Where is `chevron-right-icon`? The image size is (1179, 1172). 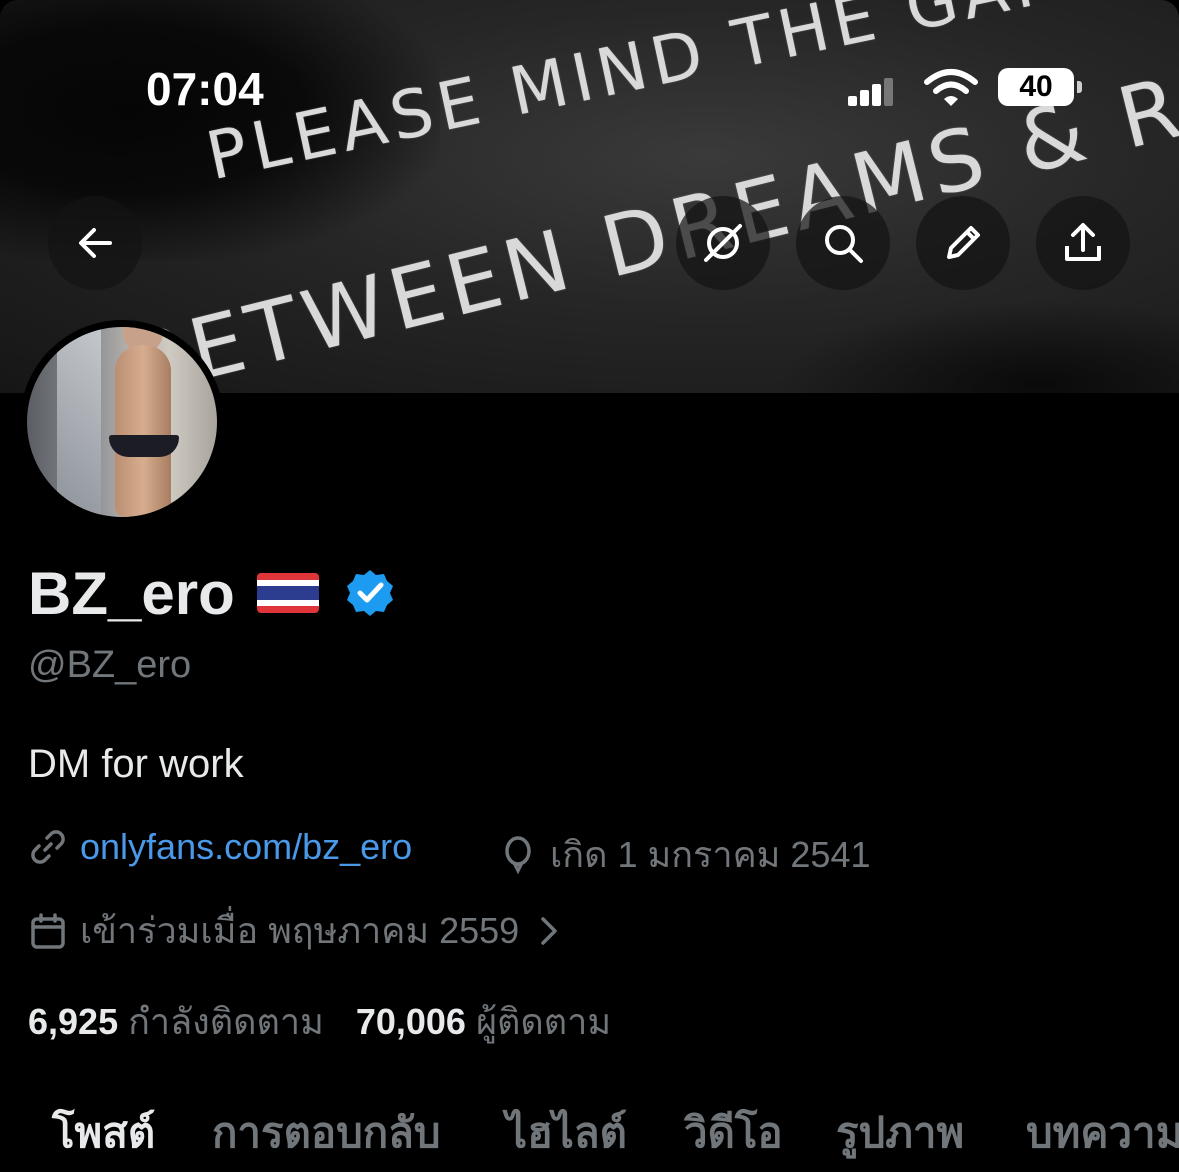
chevron-right-icon is located at coordinates (549, 930).